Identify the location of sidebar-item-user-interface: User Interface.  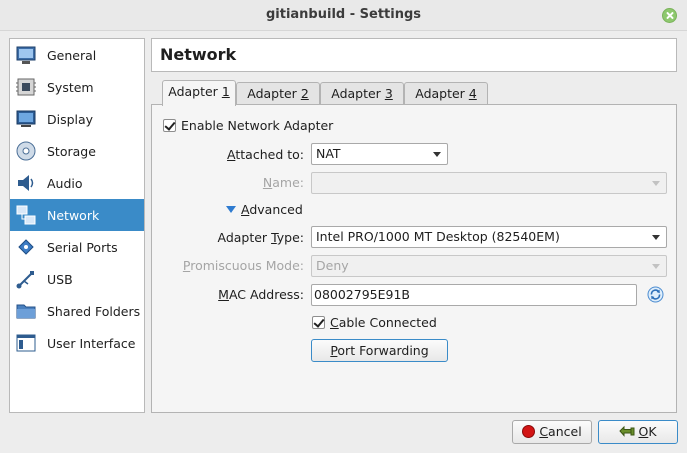
(77, 343).